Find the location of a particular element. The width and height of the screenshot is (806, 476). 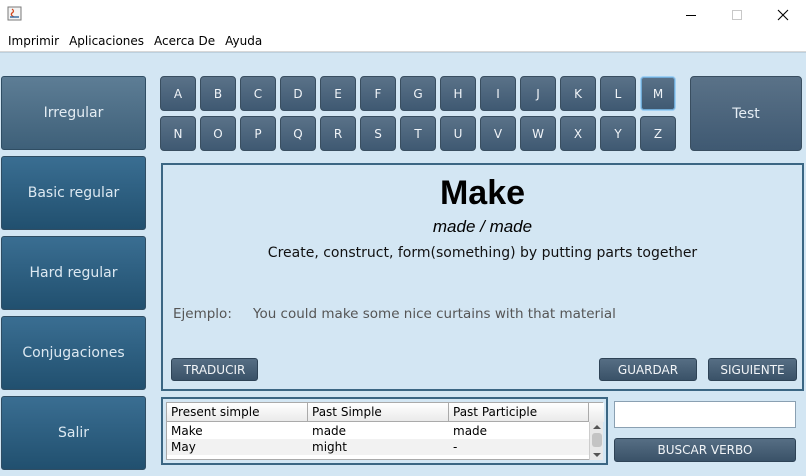

scroll-thumb is located at coordinates (597, 440).